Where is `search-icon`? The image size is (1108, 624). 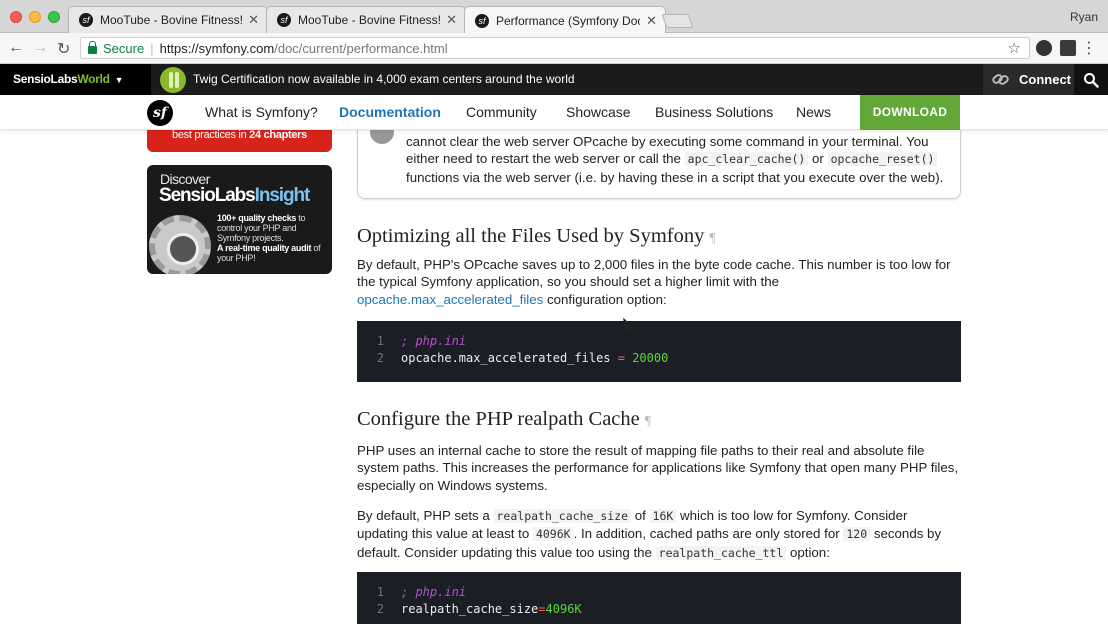
search-icon is located at coordinates (1091, 80).